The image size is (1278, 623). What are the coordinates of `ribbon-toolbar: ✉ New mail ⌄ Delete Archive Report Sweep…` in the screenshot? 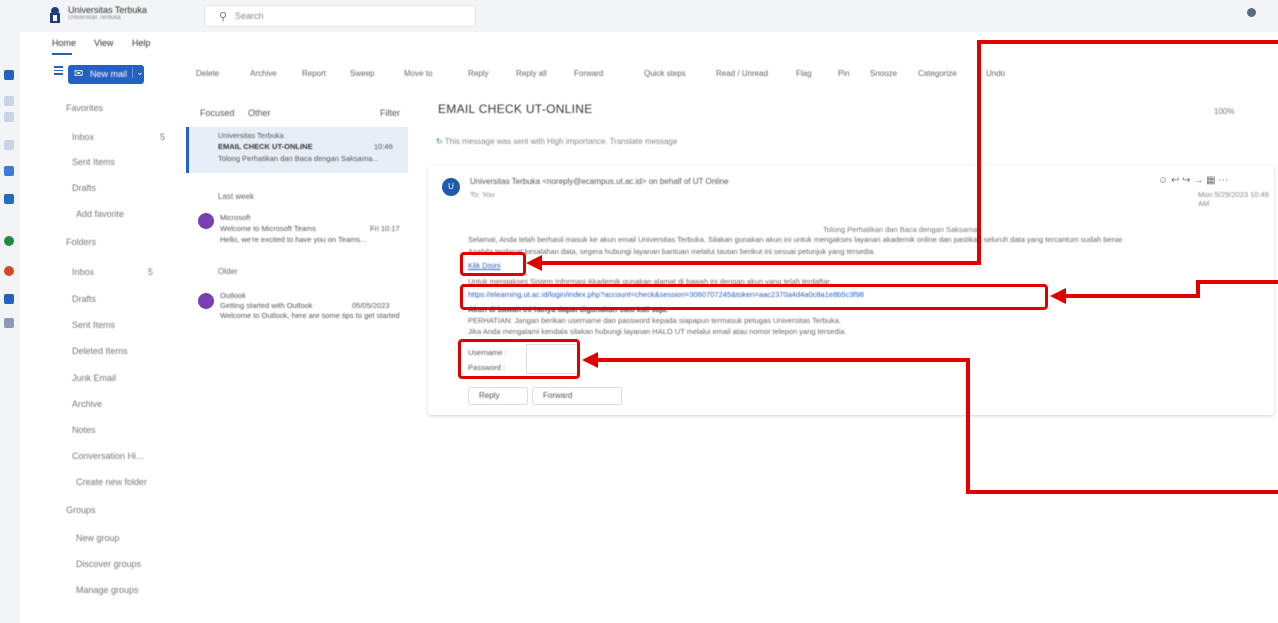 It's located at (663, 74).